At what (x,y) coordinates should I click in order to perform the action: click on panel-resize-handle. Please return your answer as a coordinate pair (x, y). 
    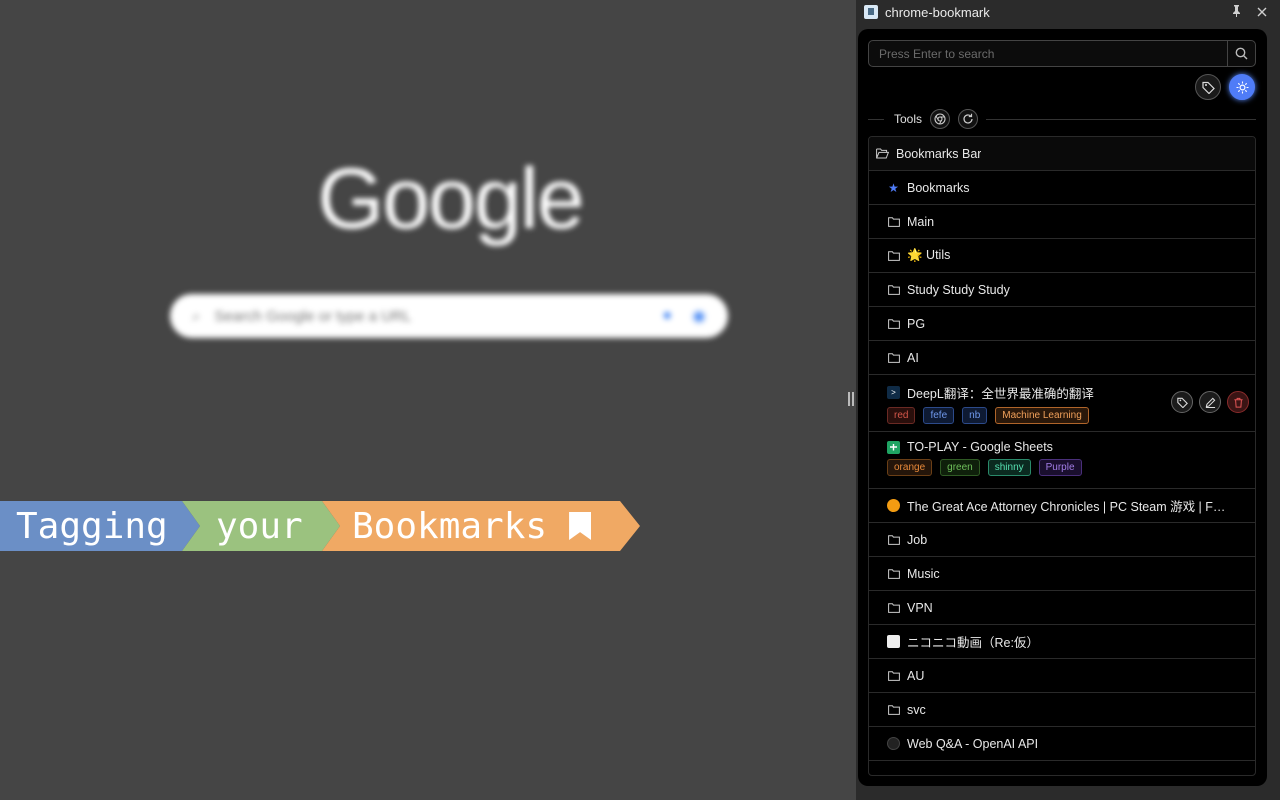
    Looking at the image, I should click on (851, 399).